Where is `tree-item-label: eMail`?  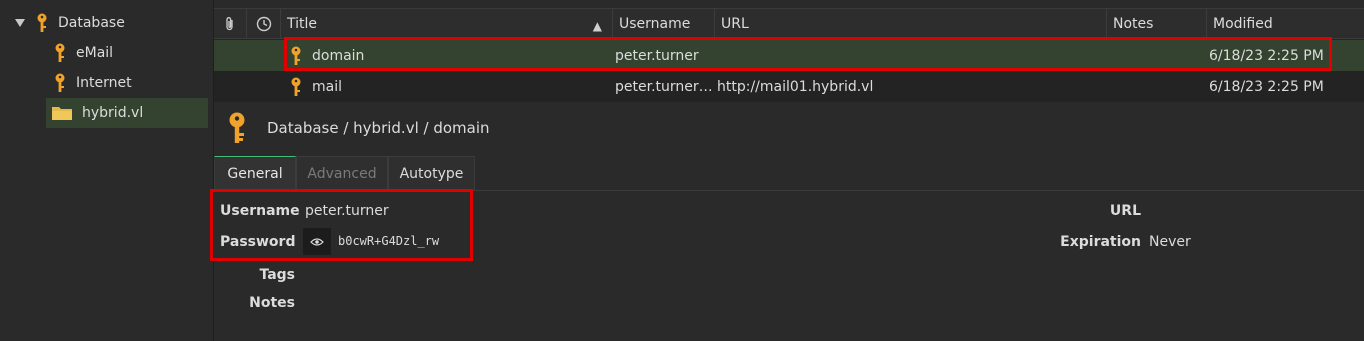
tree-item-label: eMail is located at coordinates (95, 53).